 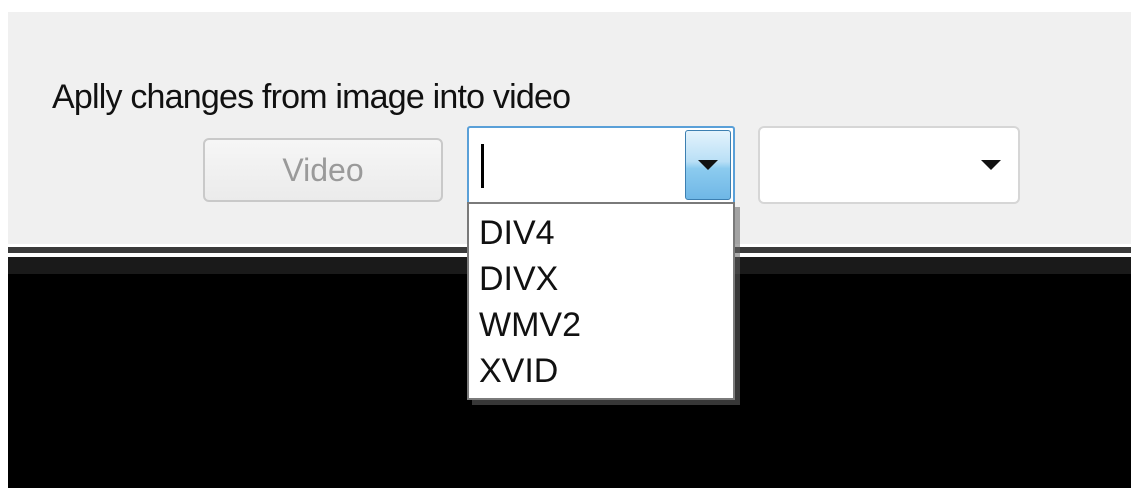 I want to click on second-combobox, so click(x=889, y=165).